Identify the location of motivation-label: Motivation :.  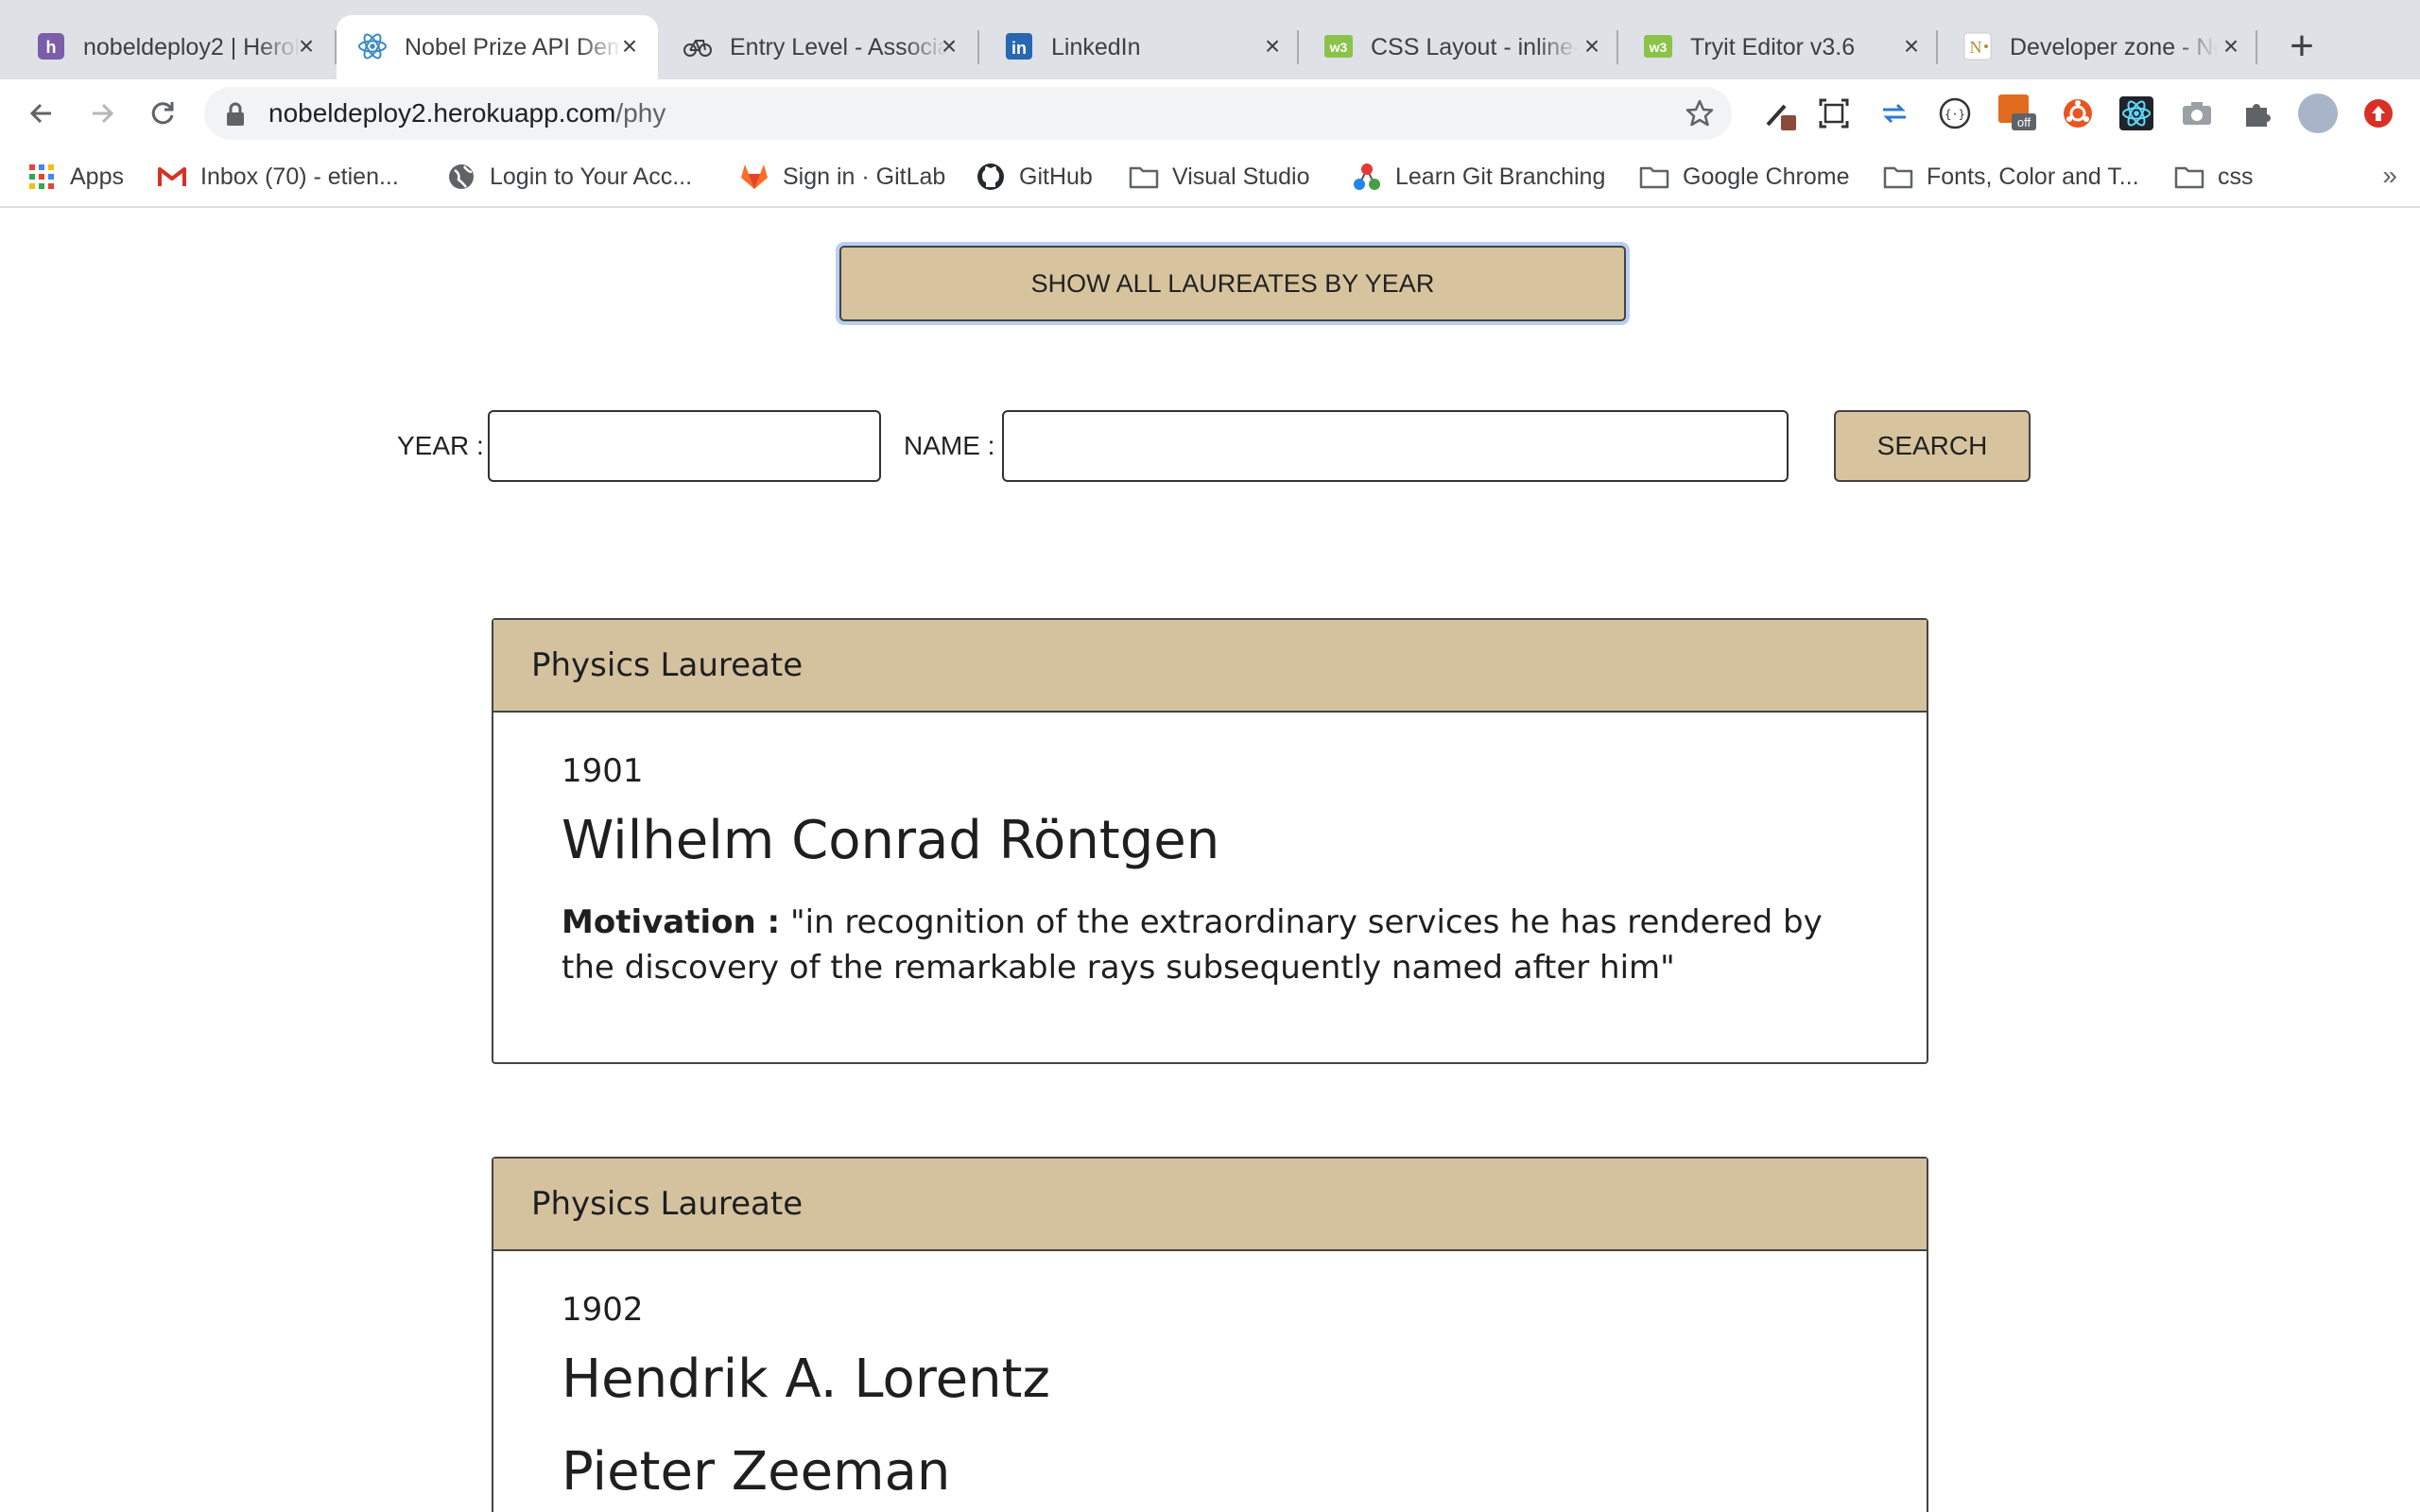
(671, 922).